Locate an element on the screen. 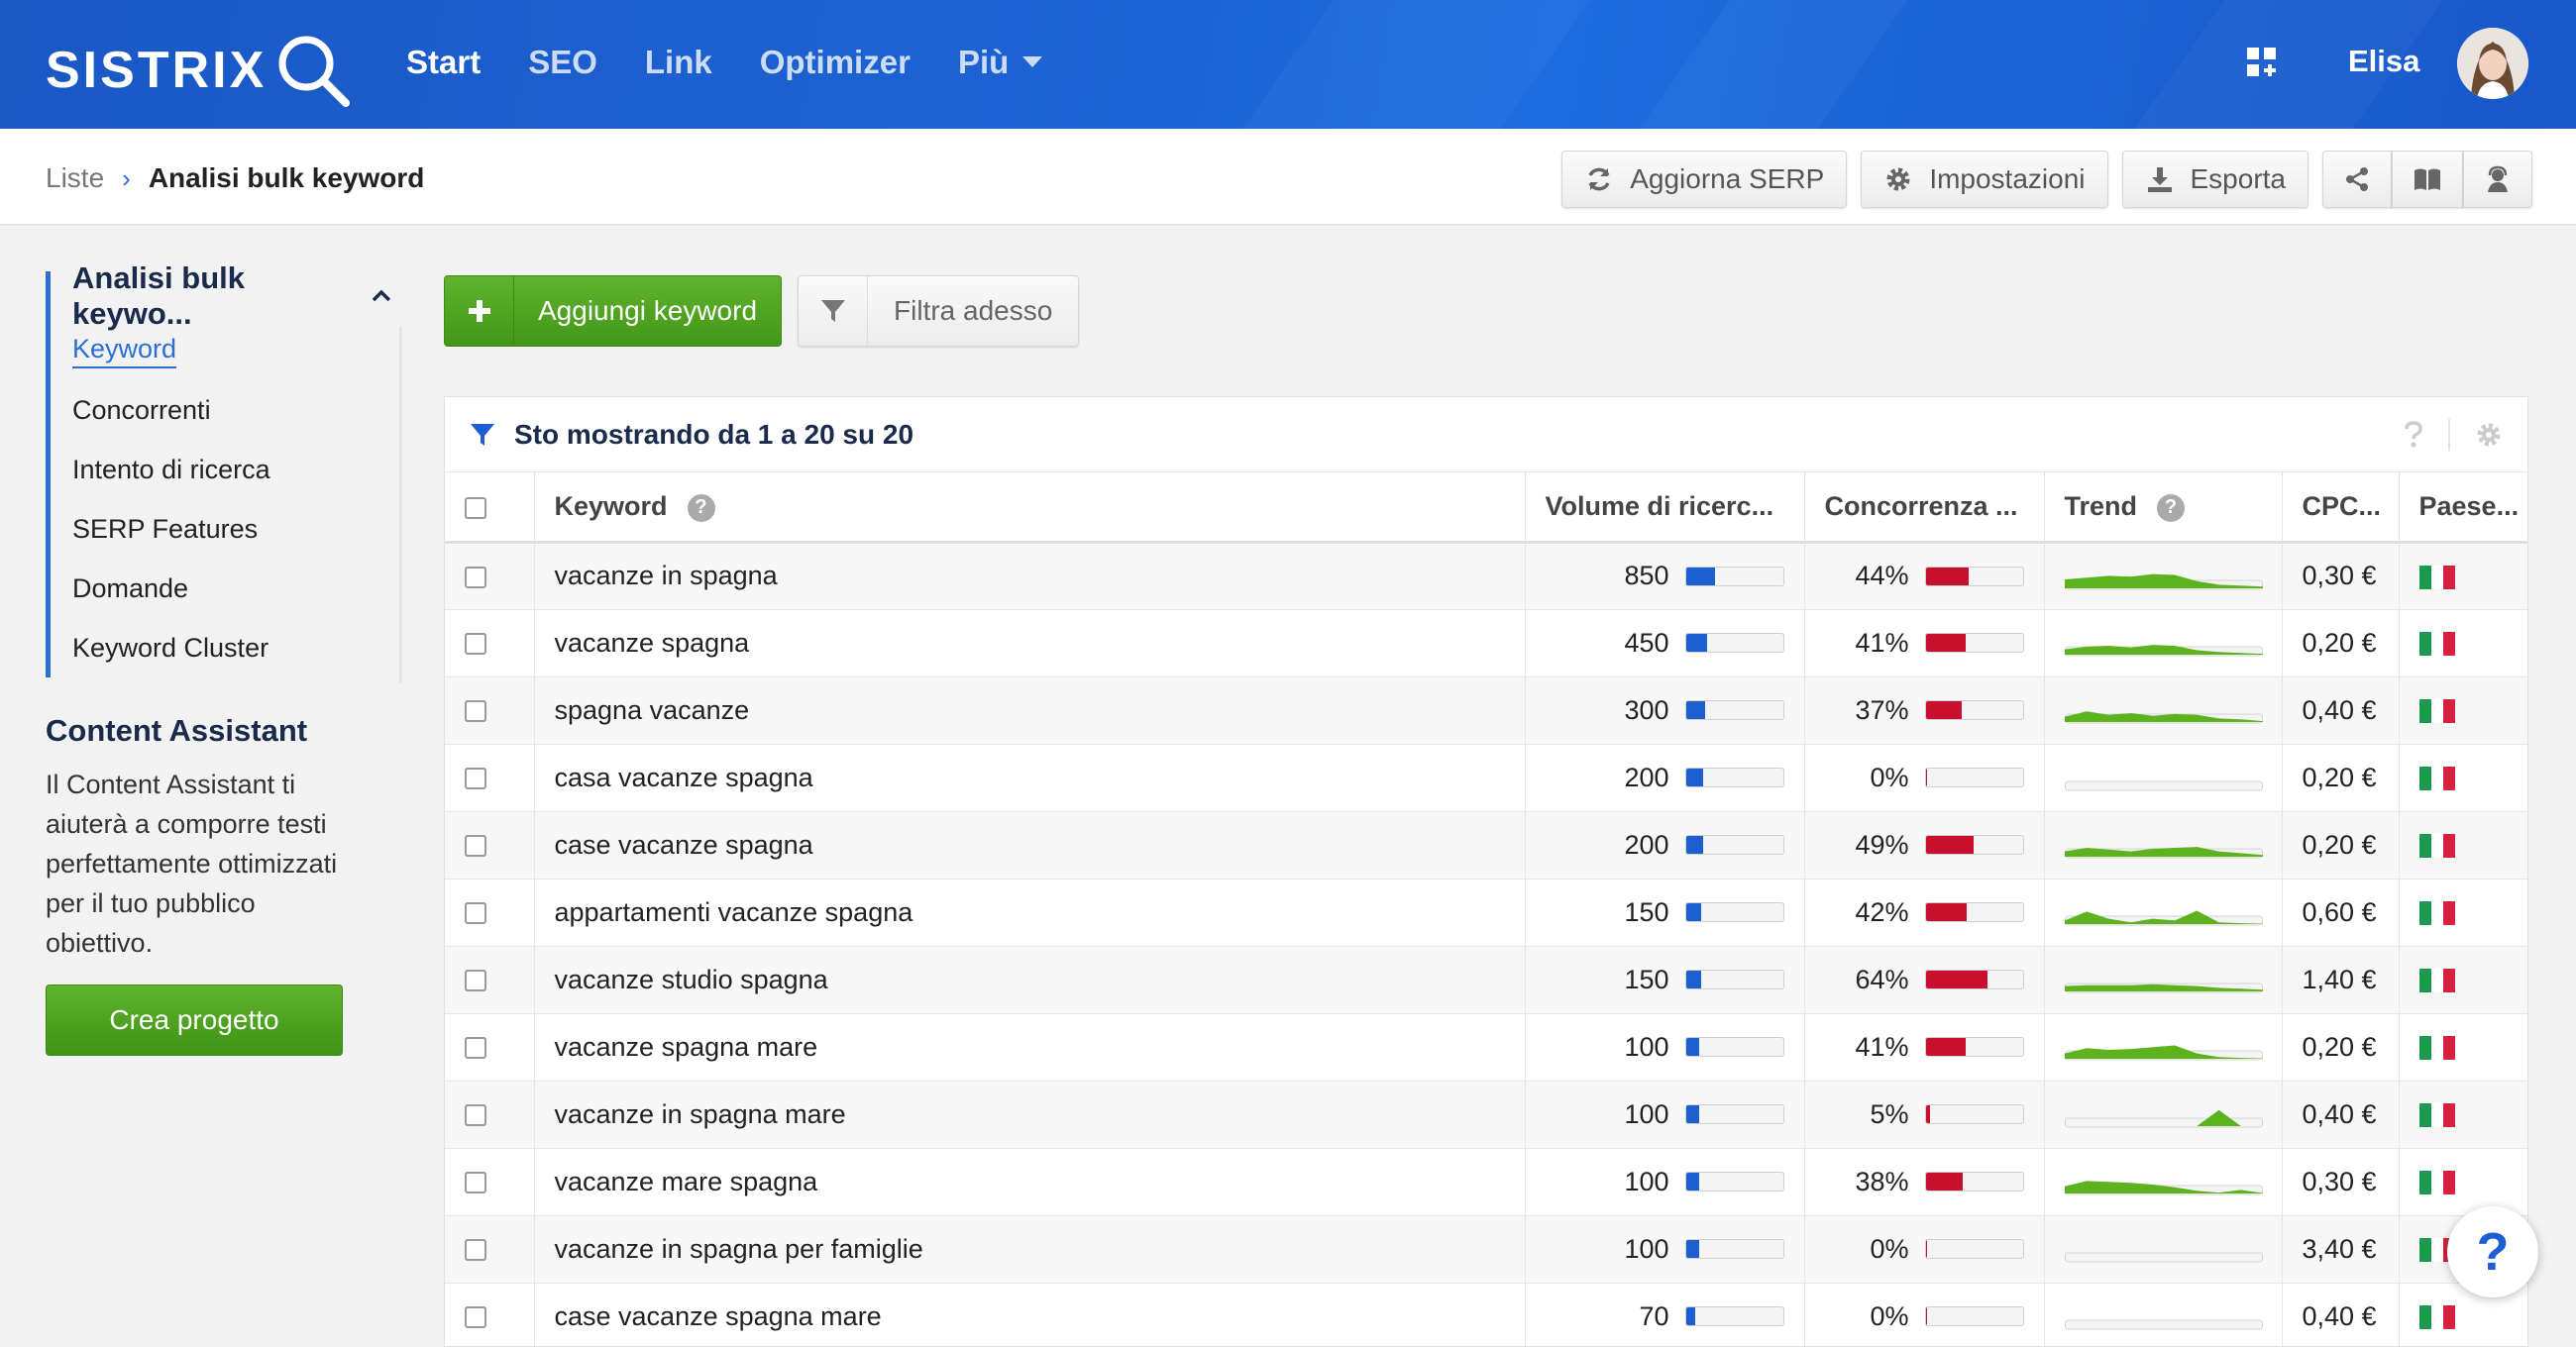 This screenshot has height=1347, width=2576. keyword-text: spagna vacanze is located at coordinates (653, 710).